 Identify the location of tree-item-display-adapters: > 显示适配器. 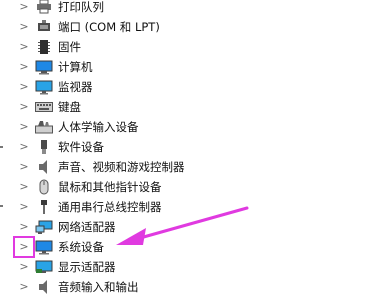
(186, 267).